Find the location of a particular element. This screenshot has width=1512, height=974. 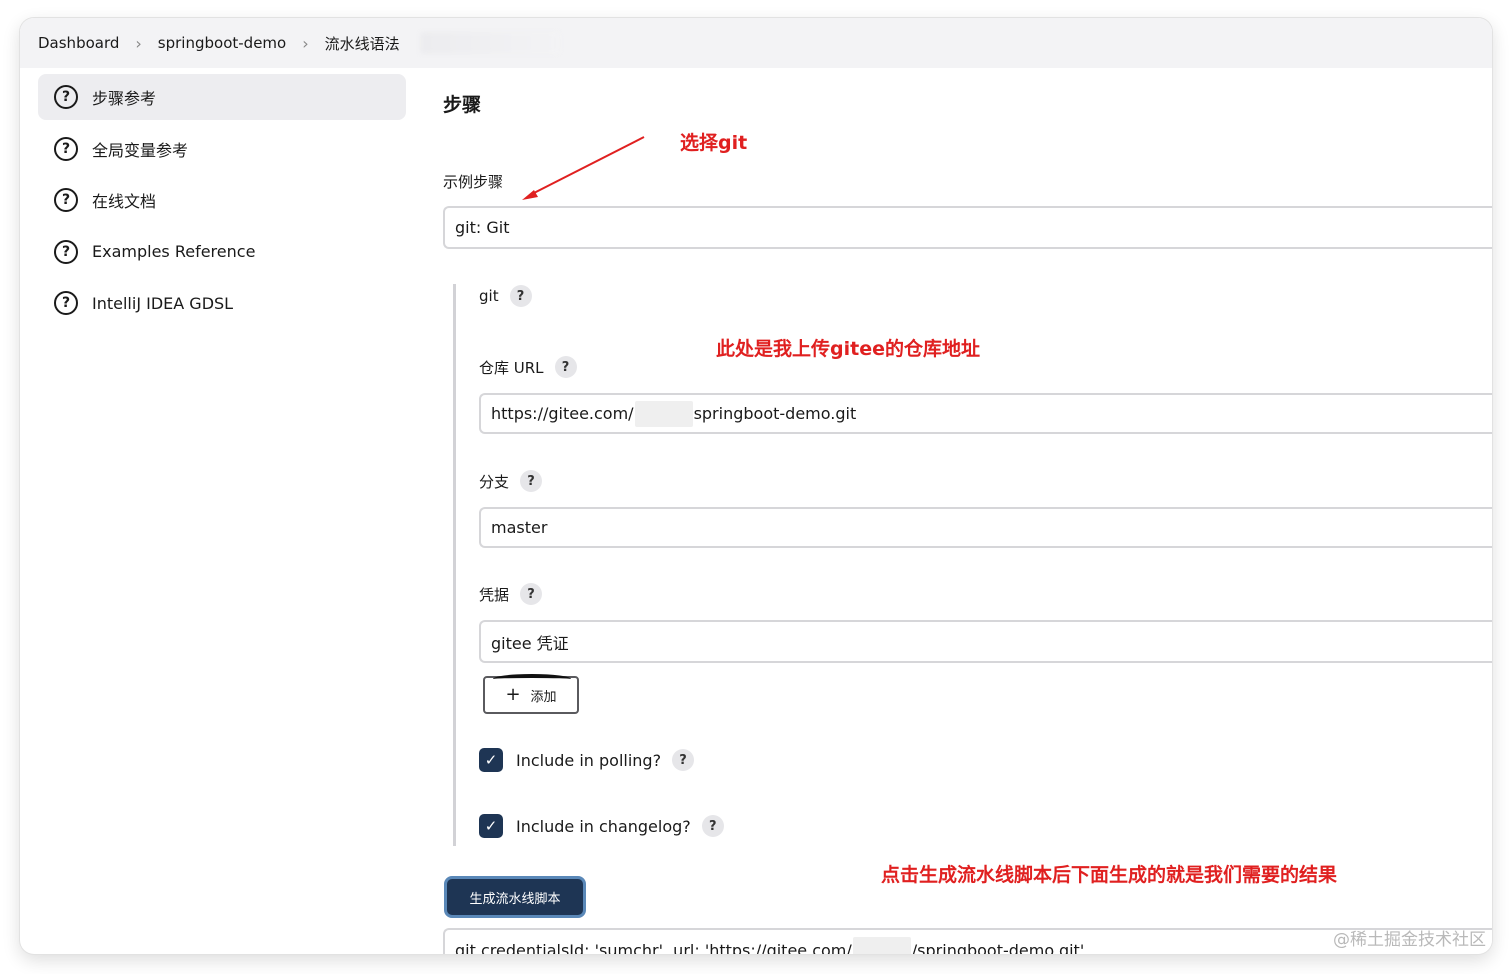

sidebar-item-label: IntelliJ IDEA GDSL is located at coordinates (163, 303).